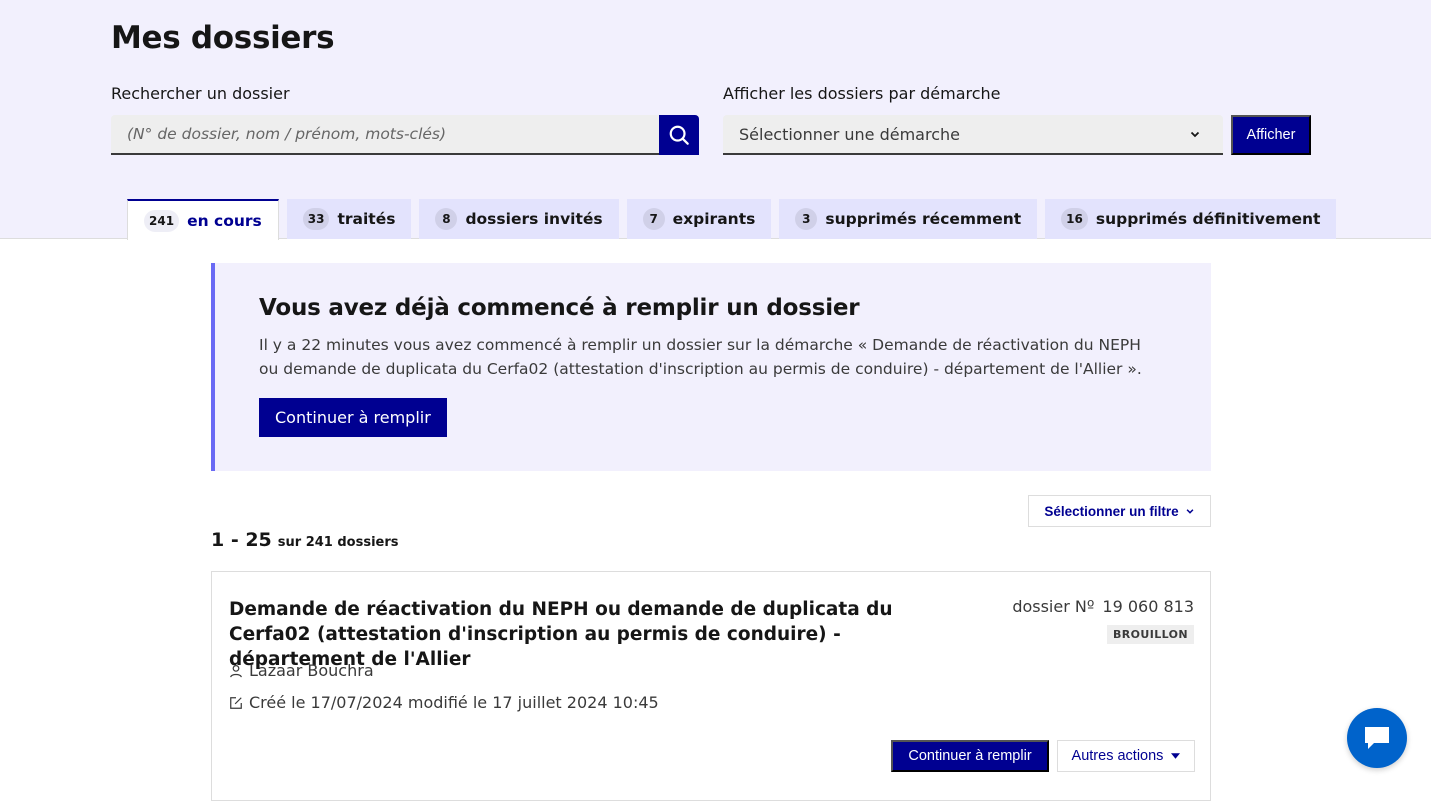 This screenshot has height=801, width=1431. What do you see at coordinates (1111, 511) in the screenshot?
I see `filter-label: Sélectionner un filtre` at bounding box center [1111, 511].